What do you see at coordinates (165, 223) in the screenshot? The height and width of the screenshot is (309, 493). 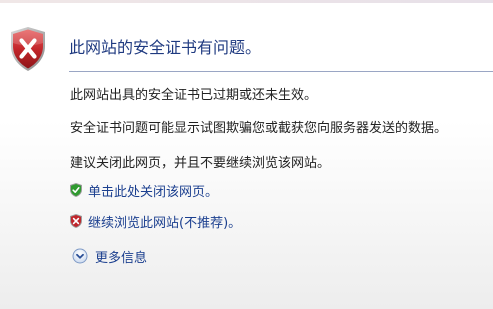 I see `continue-to-site-label: 继续浏览此网站(不推荐)。` at bounding box center [165, 223].